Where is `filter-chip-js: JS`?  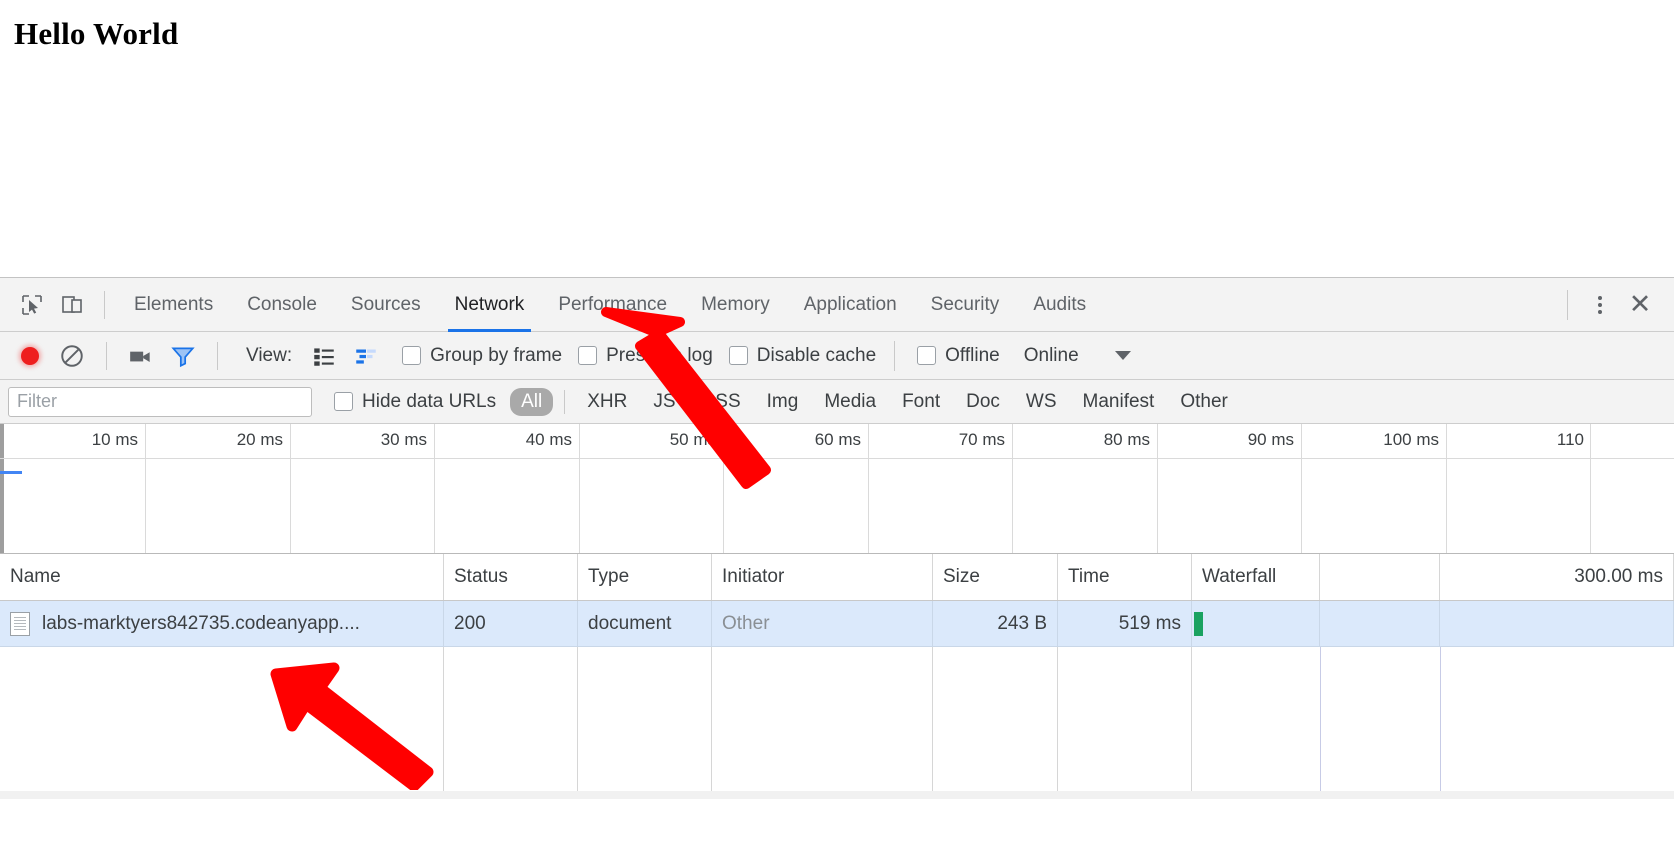 filter-chip-js: JS is located at coordinates (664, 402).